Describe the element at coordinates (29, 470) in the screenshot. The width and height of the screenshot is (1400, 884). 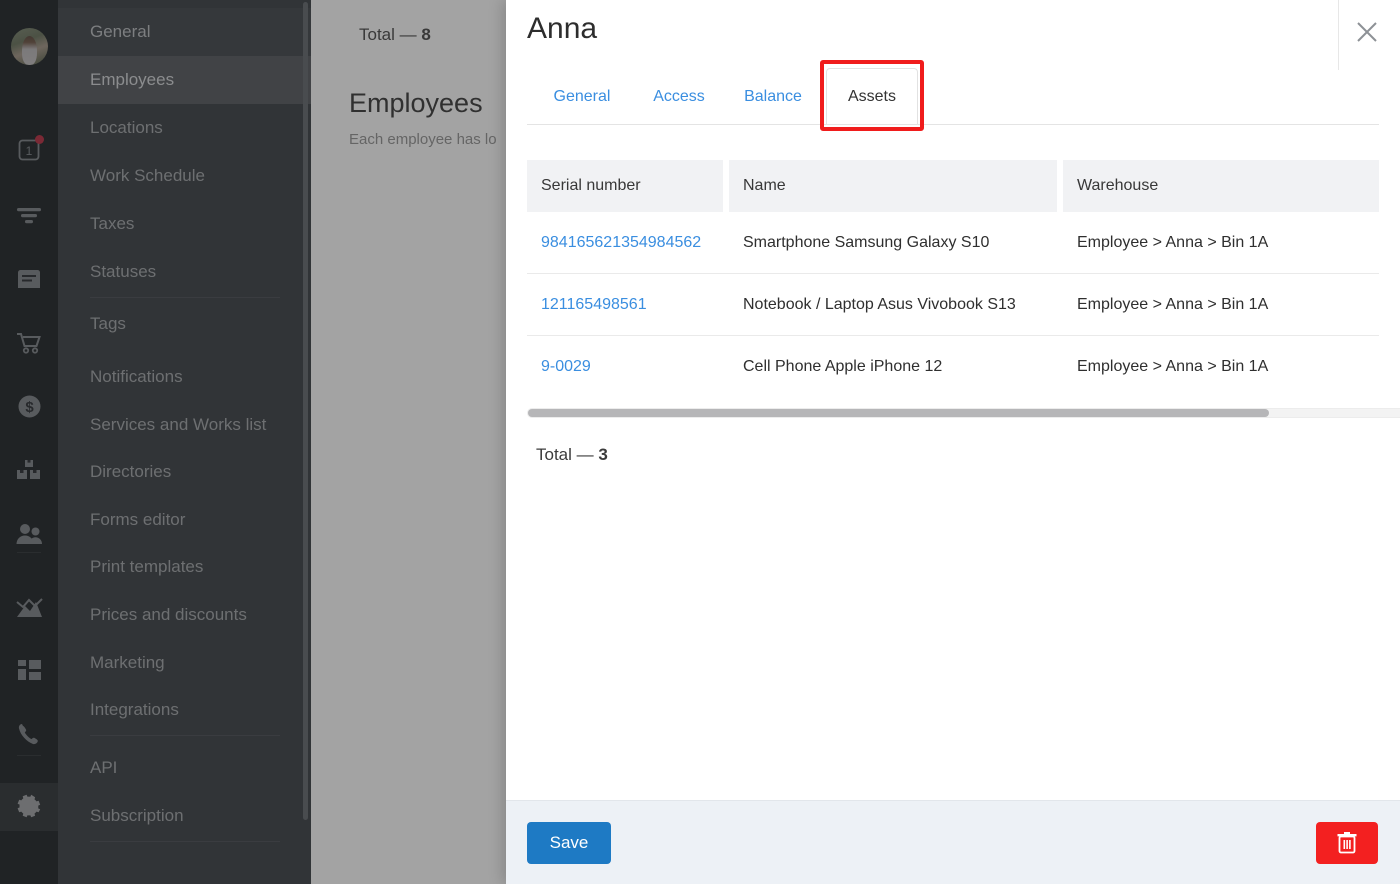
I see `boxes-inventory-icon` at that location.